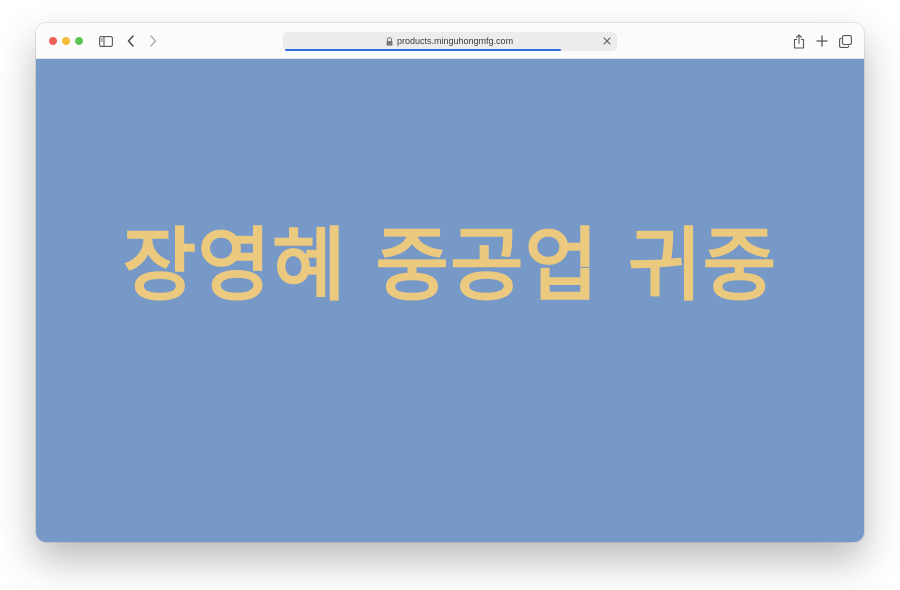 The image size is (900, 590). Describe the element at coordinates (845, 41) in the screenshot. I see `tabs-overview-icon` at that location.